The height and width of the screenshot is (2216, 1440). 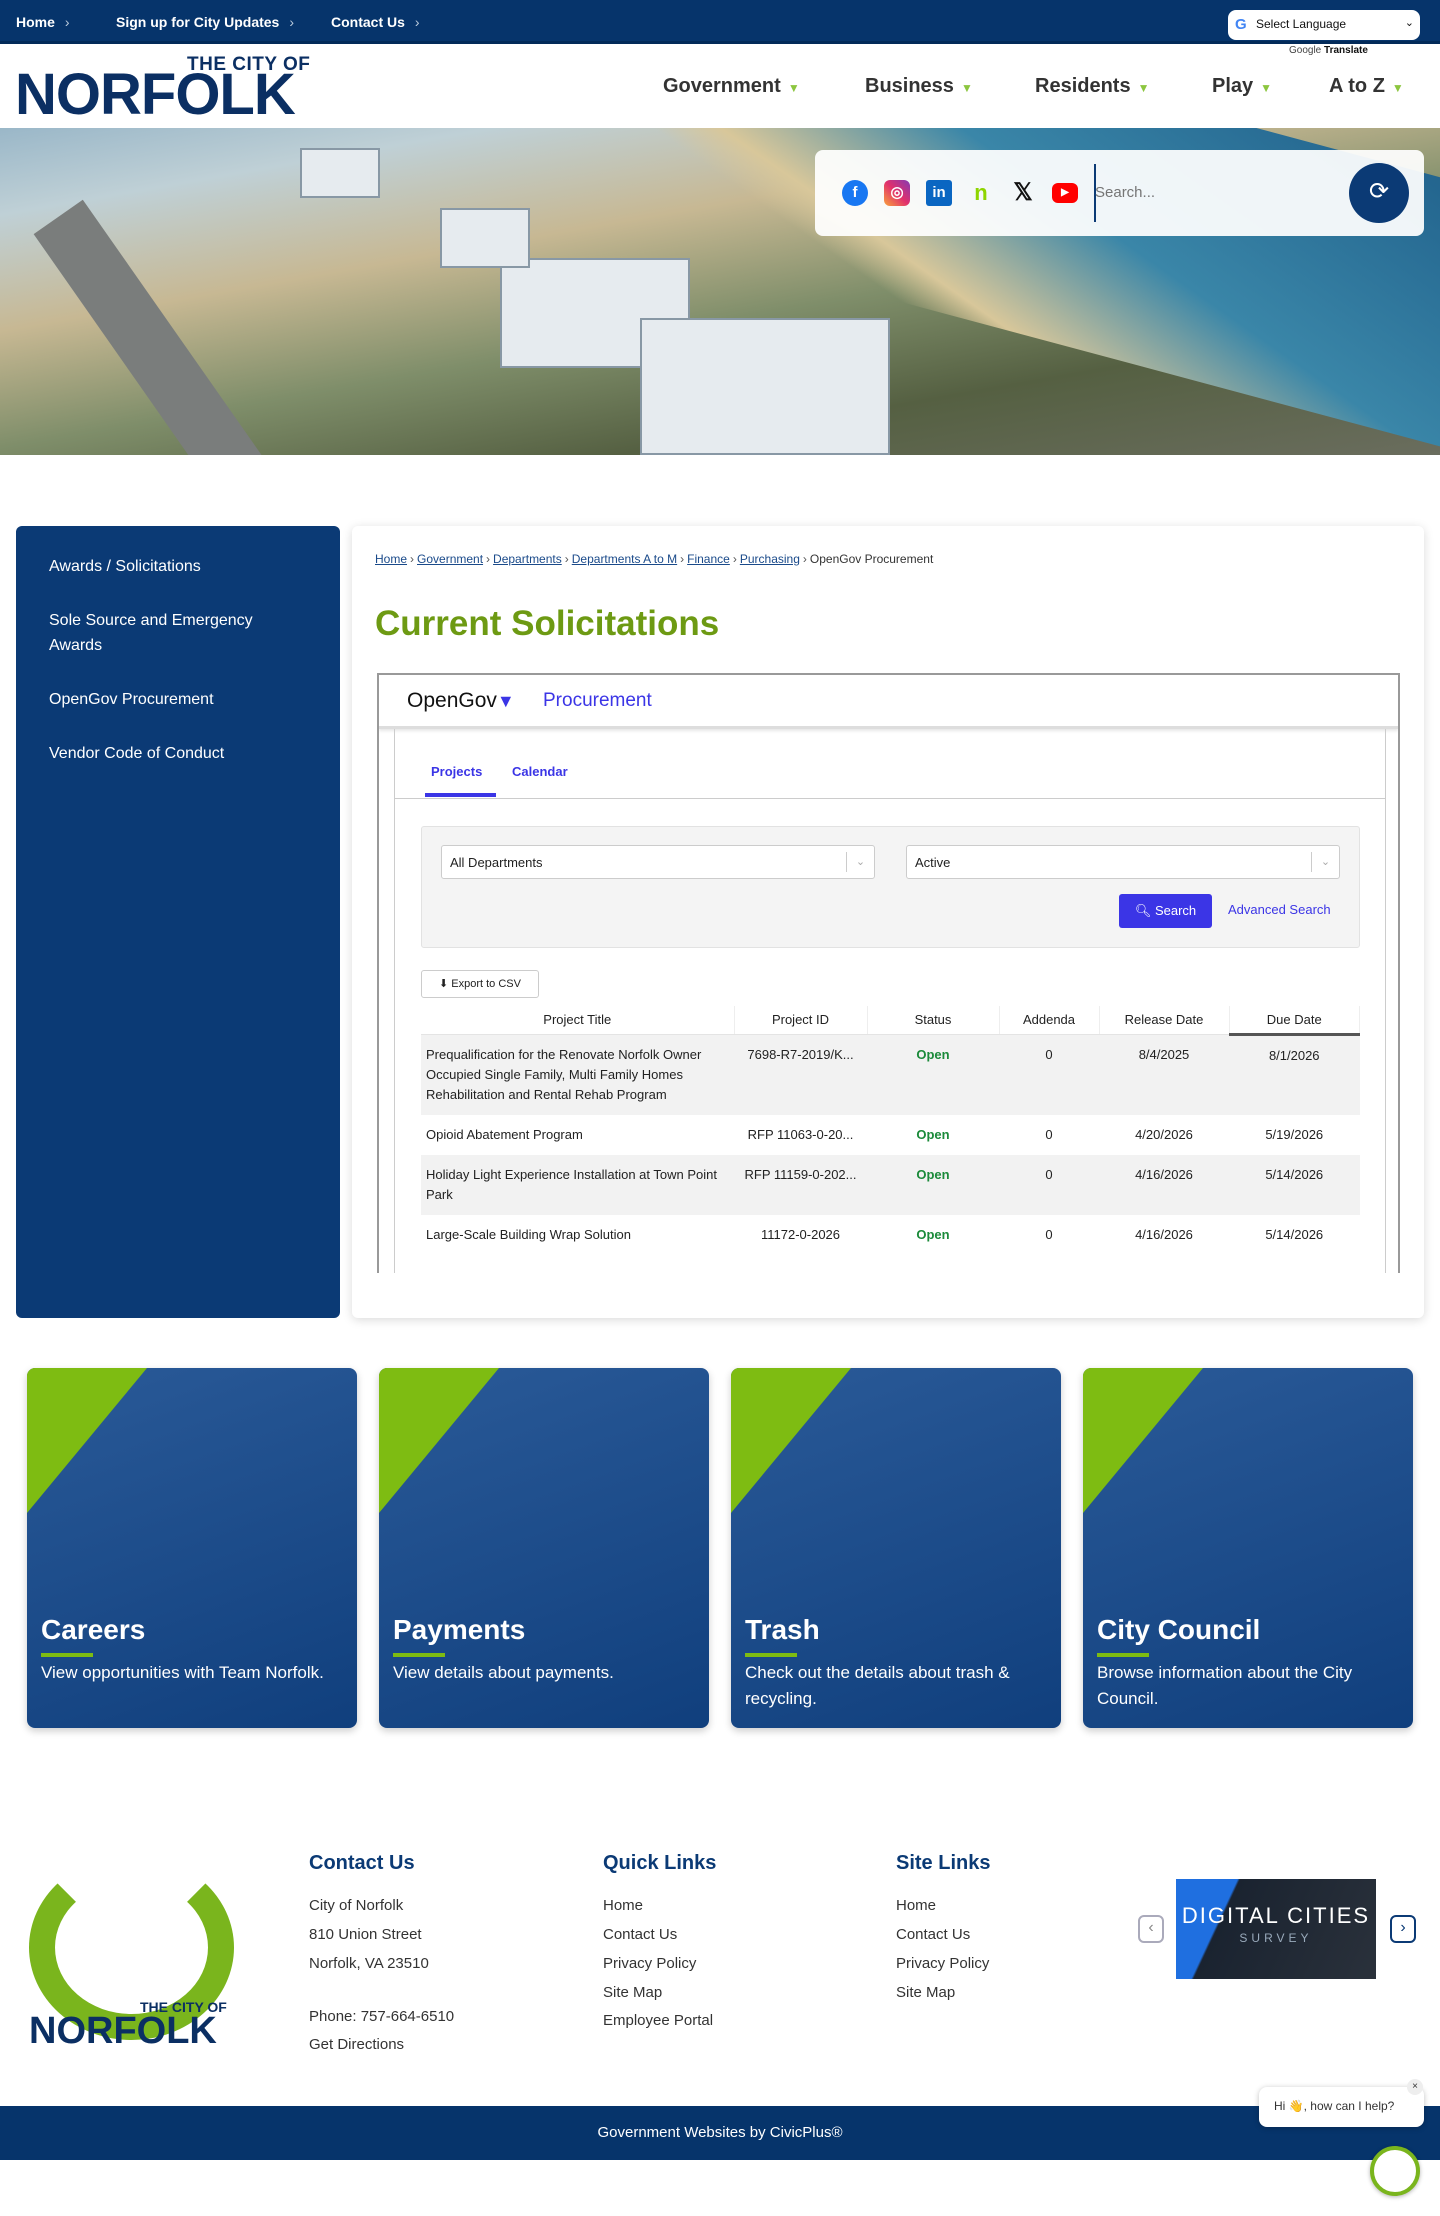 What do you see at coordinates (1092, 86) in the screenshot?
I see `nav-residents: Residents ▼` at bounding box center [1092, 86].